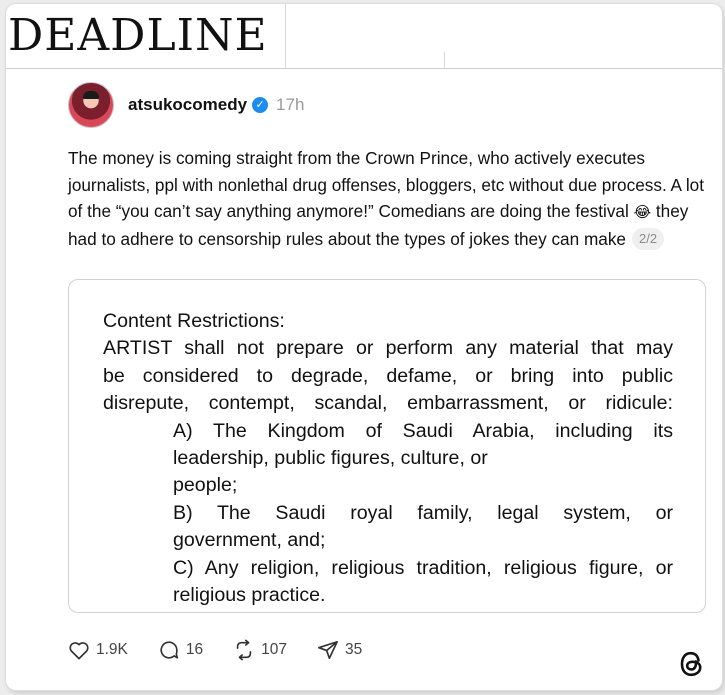 This screenshot has width=725, height=695. What do you see at coordinates (364, 36) in the screenshot?
I see `masthead: DEADLINE` at bounding box center [364, 36].